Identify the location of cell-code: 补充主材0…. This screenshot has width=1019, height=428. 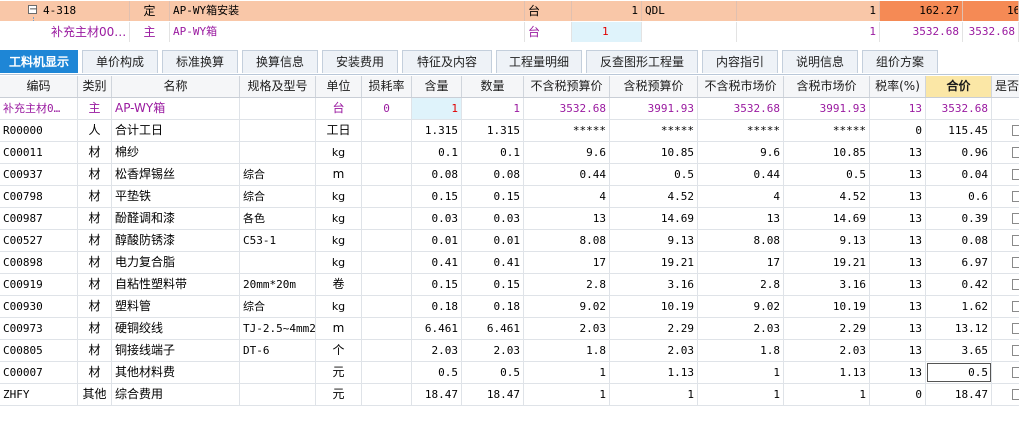
(39, 108).